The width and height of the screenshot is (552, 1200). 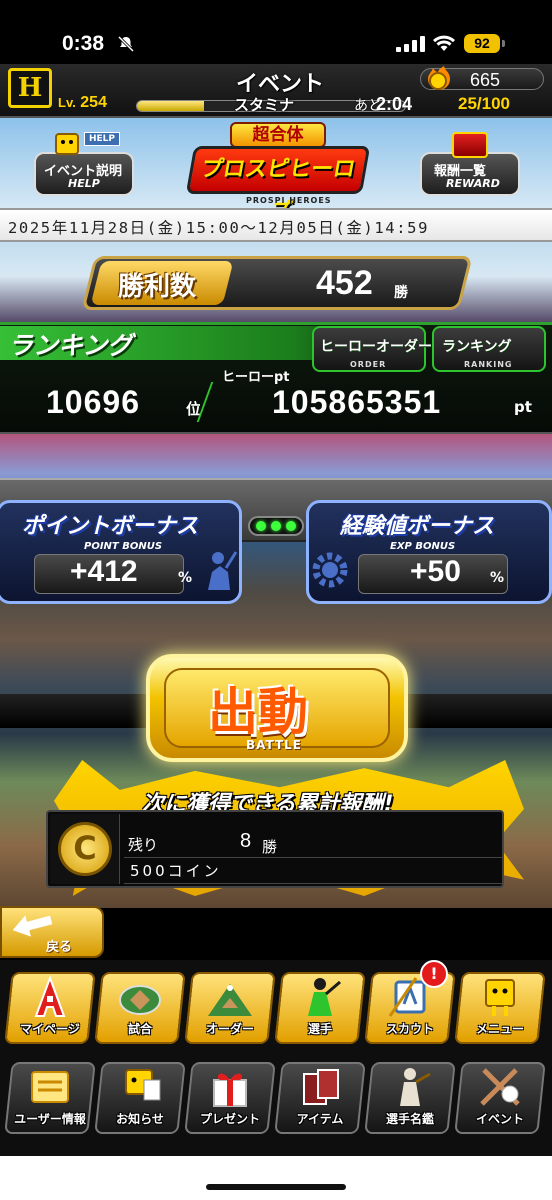 What do you see at coordinates (488, 364) in the screenshot?
I see `ranking-button-sub: RANKING` at bounding box center [488, 364].